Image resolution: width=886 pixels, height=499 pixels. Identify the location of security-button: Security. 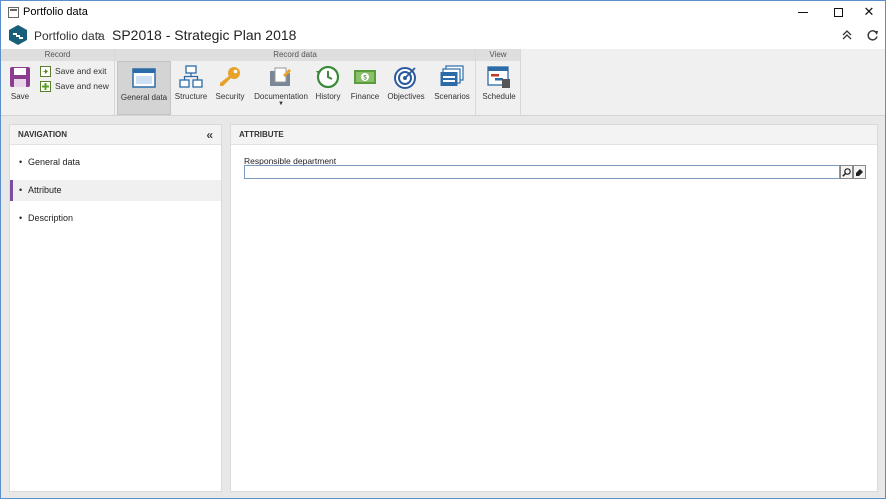
(230, 88).